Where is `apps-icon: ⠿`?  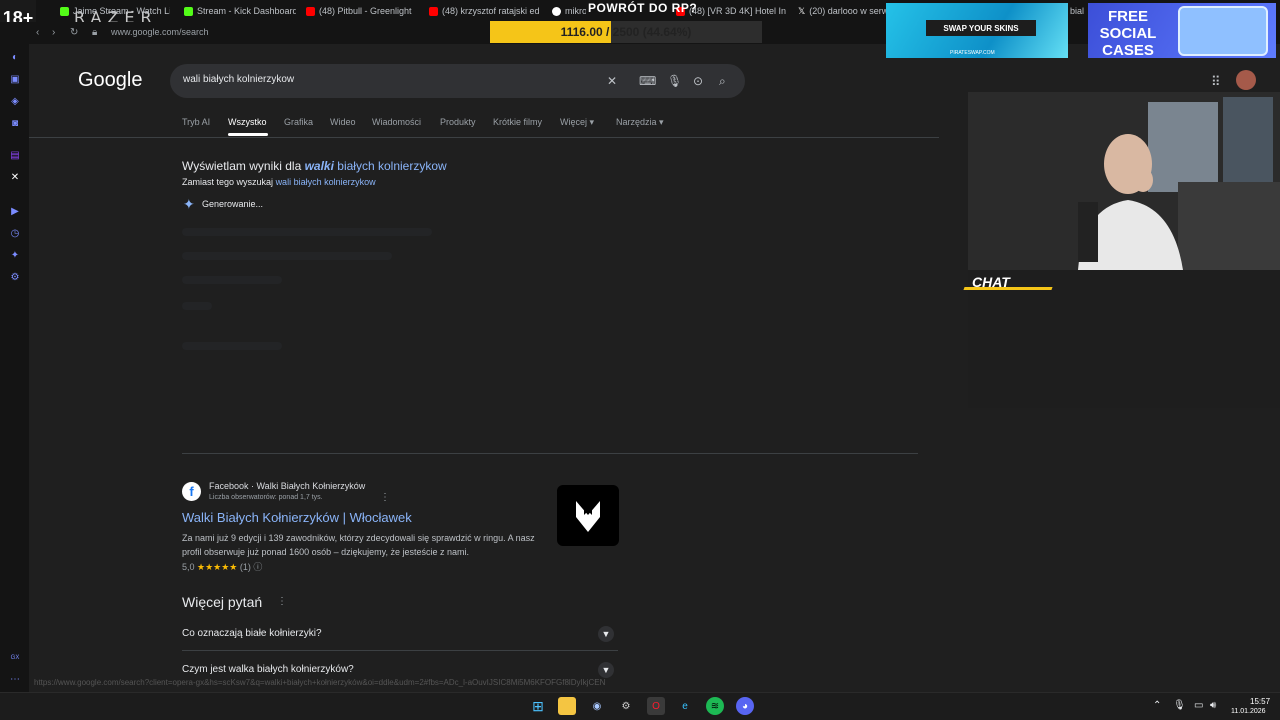
apps-icon: ⠿ is located at coordinates (1216, 82).